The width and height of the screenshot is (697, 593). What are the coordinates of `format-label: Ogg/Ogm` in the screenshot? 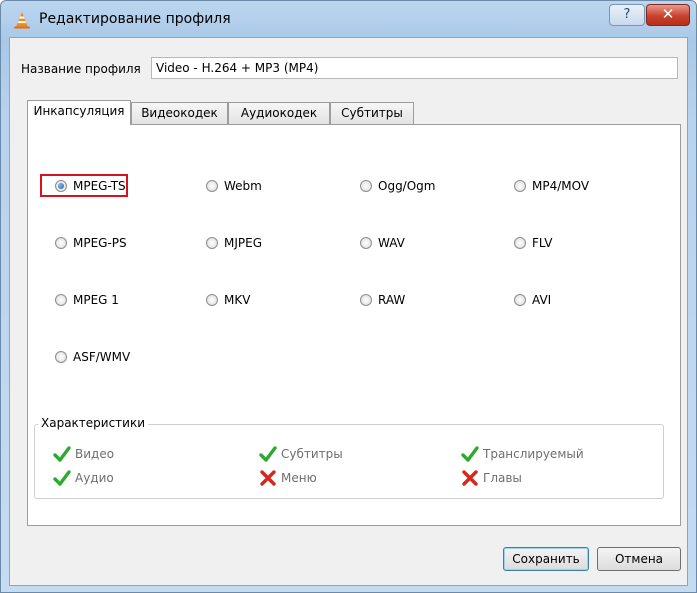 It's located at (407, 186).